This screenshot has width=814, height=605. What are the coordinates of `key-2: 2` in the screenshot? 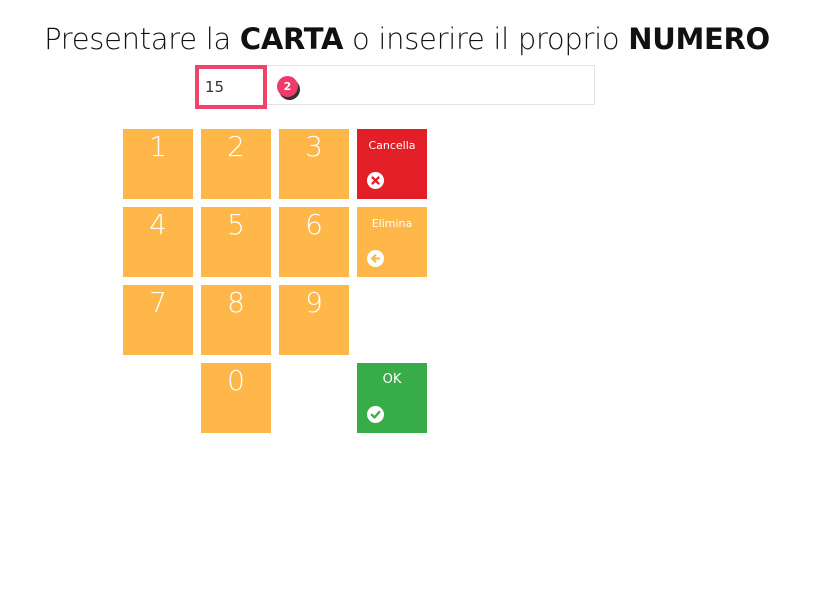 It's located at (236, 164).